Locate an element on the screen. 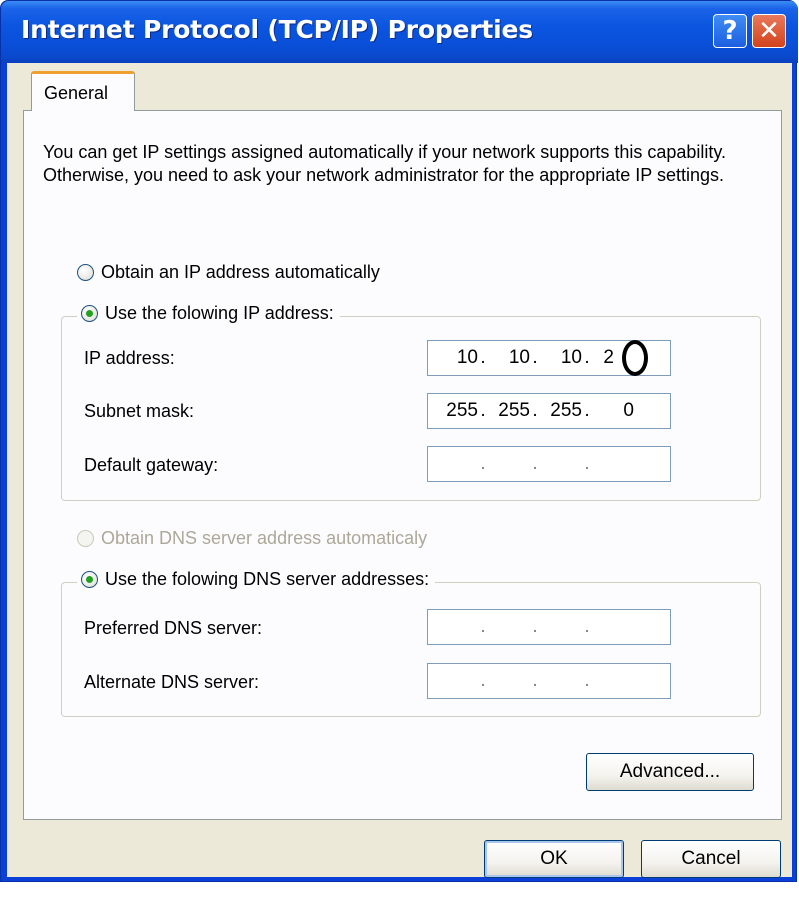  use-ip-manual-radio is located at coordinates (89, 313).